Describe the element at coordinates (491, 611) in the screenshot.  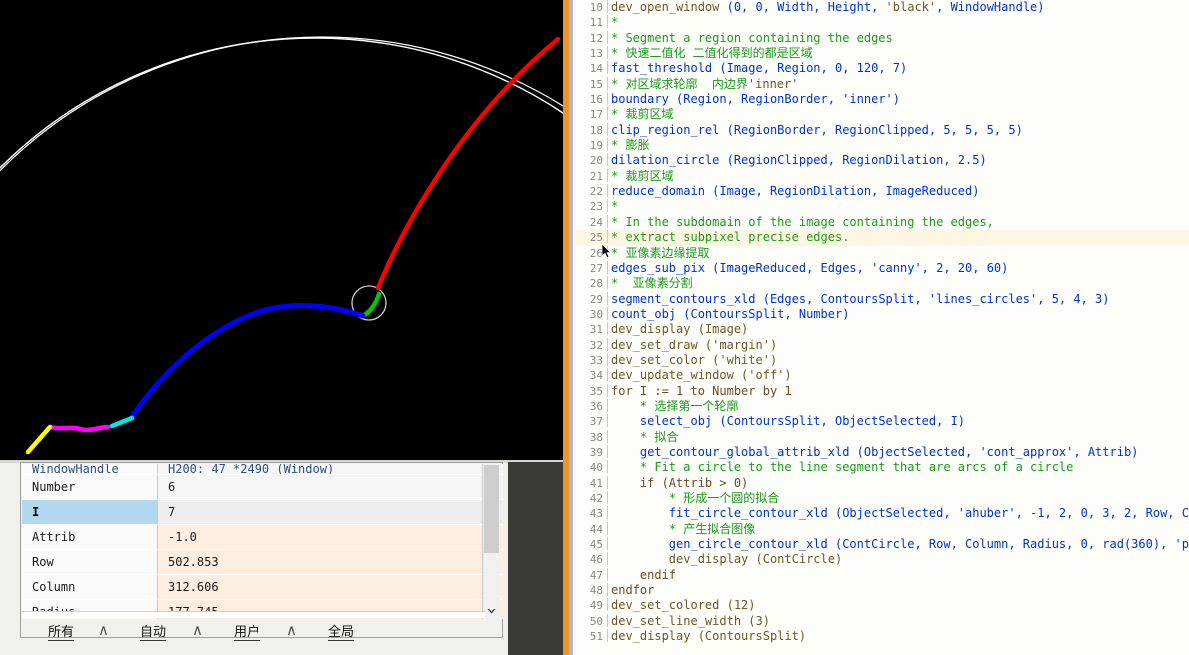
I see `chevron-down-icon` at that location.